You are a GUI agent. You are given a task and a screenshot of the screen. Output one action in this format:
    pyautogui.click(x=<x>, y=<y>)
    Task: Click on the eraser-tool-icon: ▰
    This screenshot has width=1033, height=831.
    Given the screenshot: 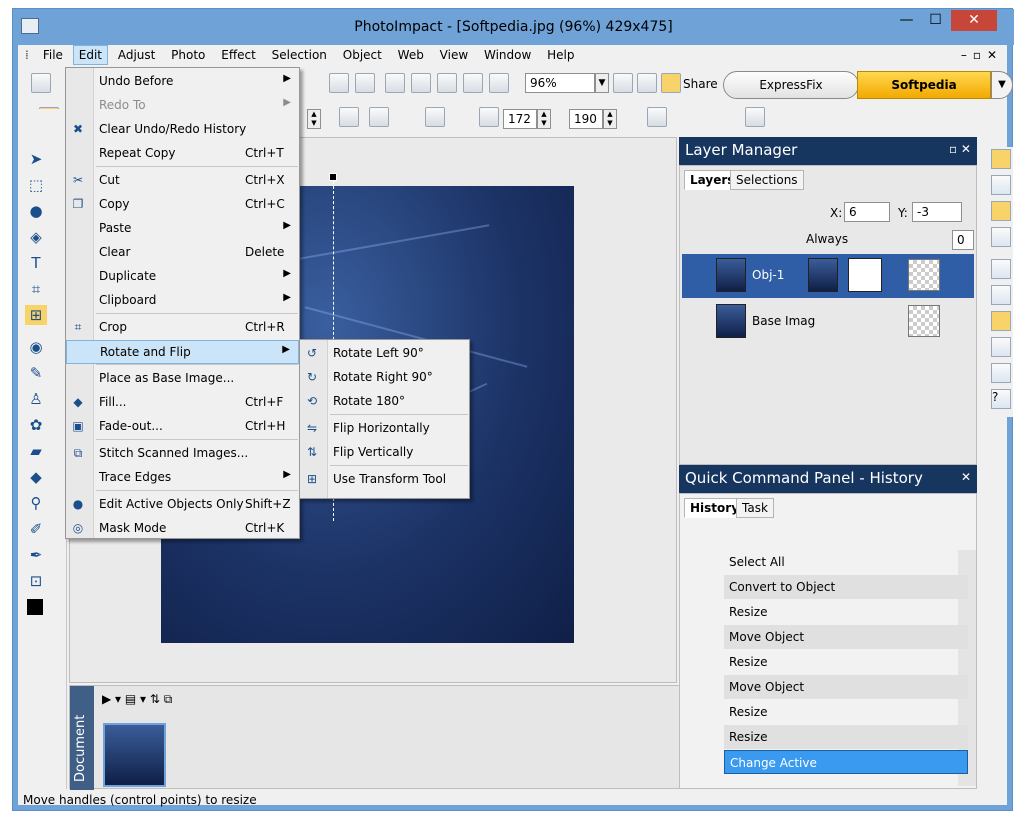 What is the action you would take?
    pyautogui.click(x=36, y=451)
    